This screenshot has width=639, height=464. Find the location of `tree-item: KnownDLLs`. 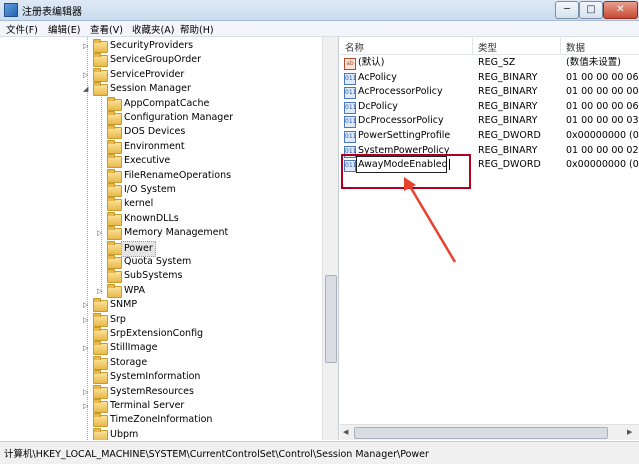

tree-item: KnownDLLs is located at coordinates (160, 218).